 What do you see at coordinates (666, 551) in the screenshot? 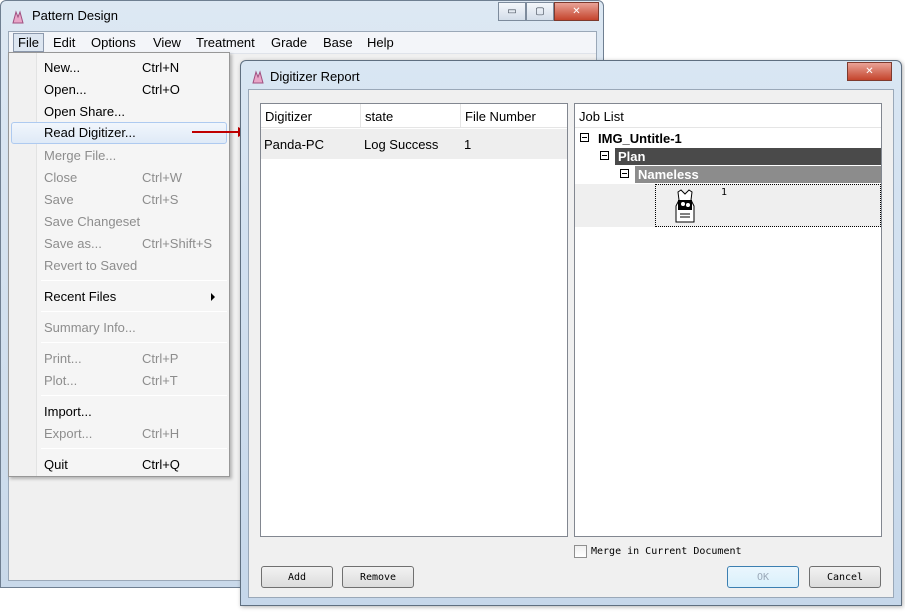
I see `merge-checkbox-label: Merge in Current Document` at bounding box center [666, 551].